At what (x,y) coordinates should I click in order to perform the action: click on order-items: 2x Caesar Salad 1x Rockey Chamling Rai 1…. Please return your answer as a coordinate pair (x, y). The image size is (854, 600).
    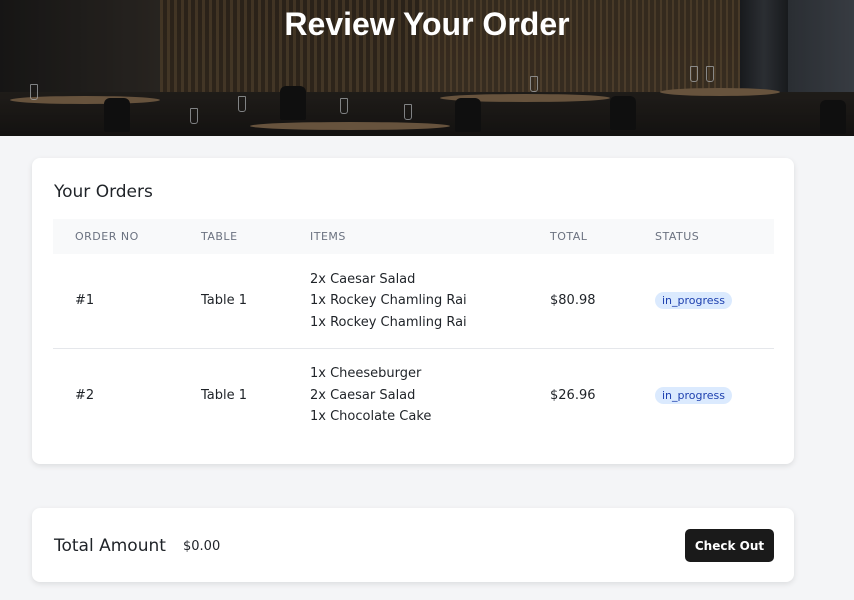
    Looking at the image, I should click on (408, 301).